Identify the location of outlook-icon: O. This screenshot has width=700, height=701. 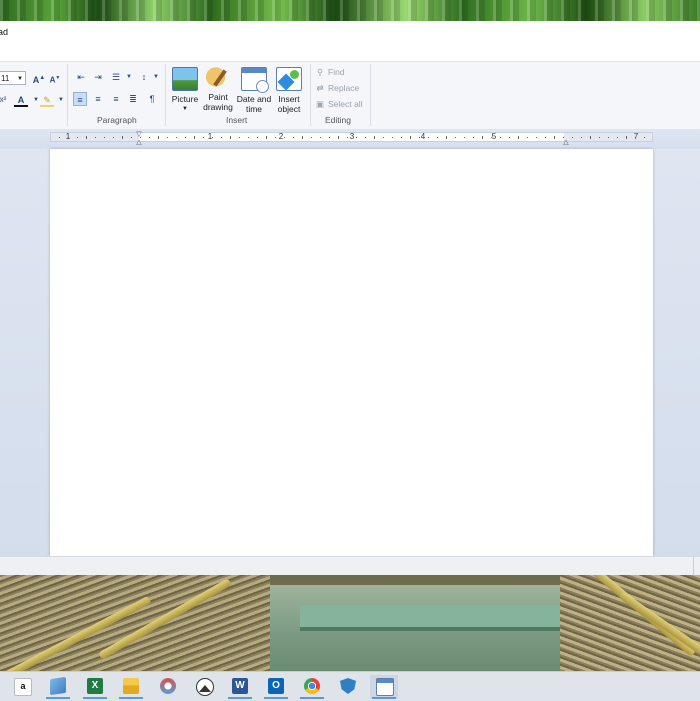
(276, 686).